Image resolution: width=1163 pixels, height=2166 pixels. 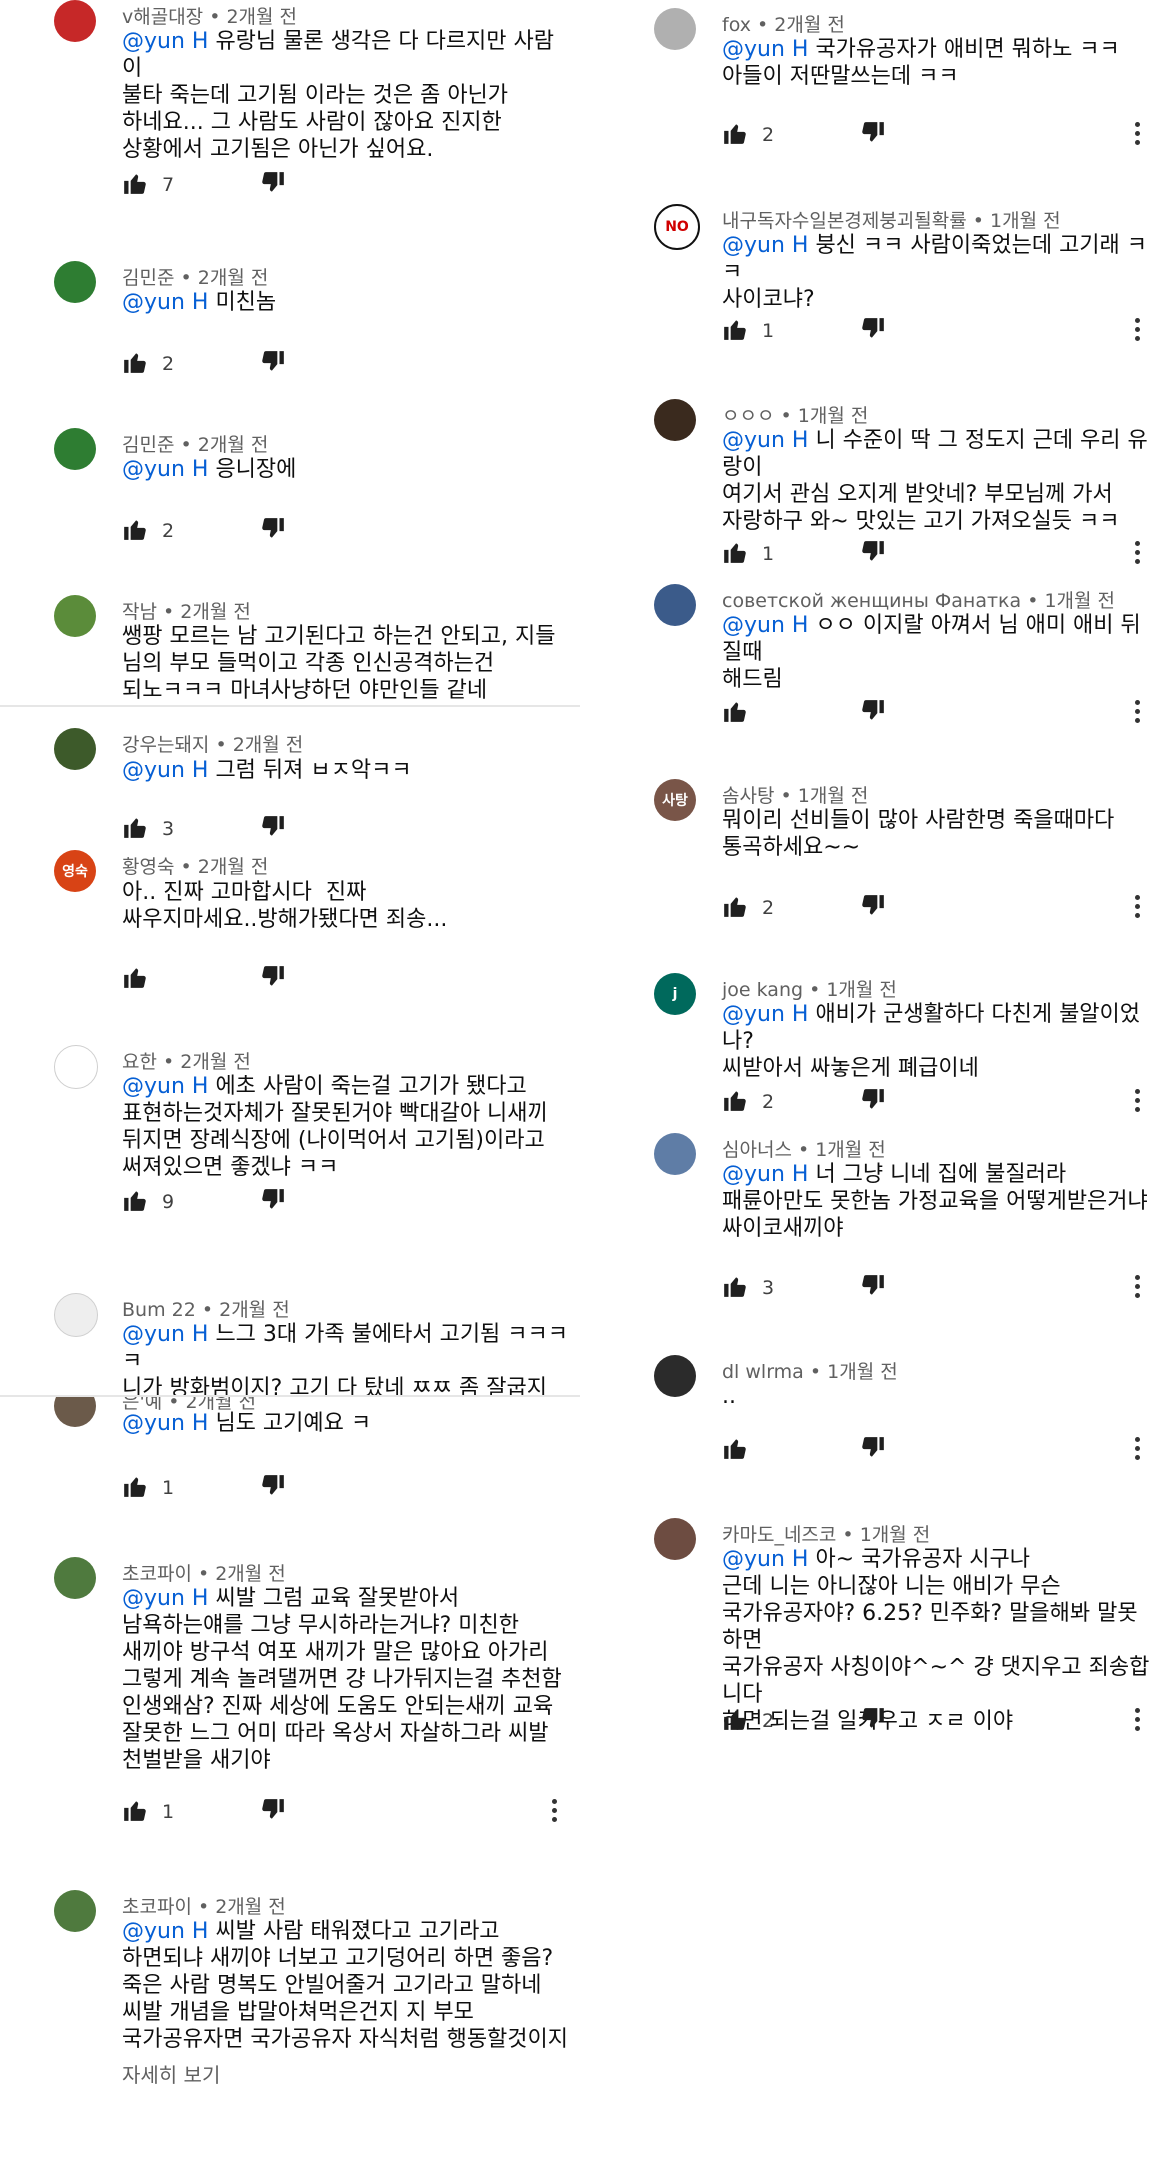 What do you see at coordinates (171, 2073) in the screenshot?
I see `read-more-link: 자세히 보기` at bounding box center [171, 2073].